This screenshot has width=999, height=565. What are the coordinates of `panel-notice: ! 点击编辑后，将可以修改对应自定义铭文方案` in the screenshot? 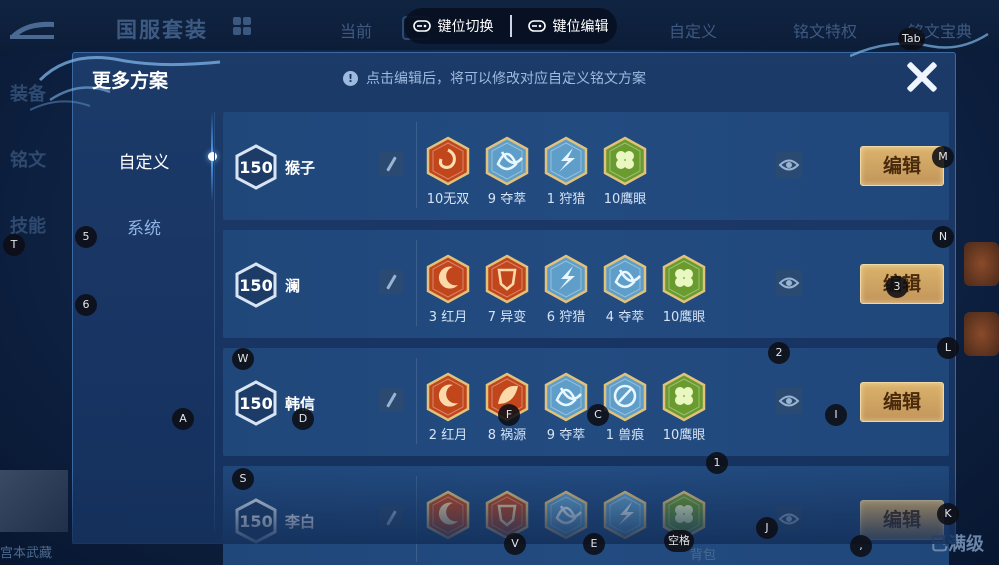 It's located at (494, 78).